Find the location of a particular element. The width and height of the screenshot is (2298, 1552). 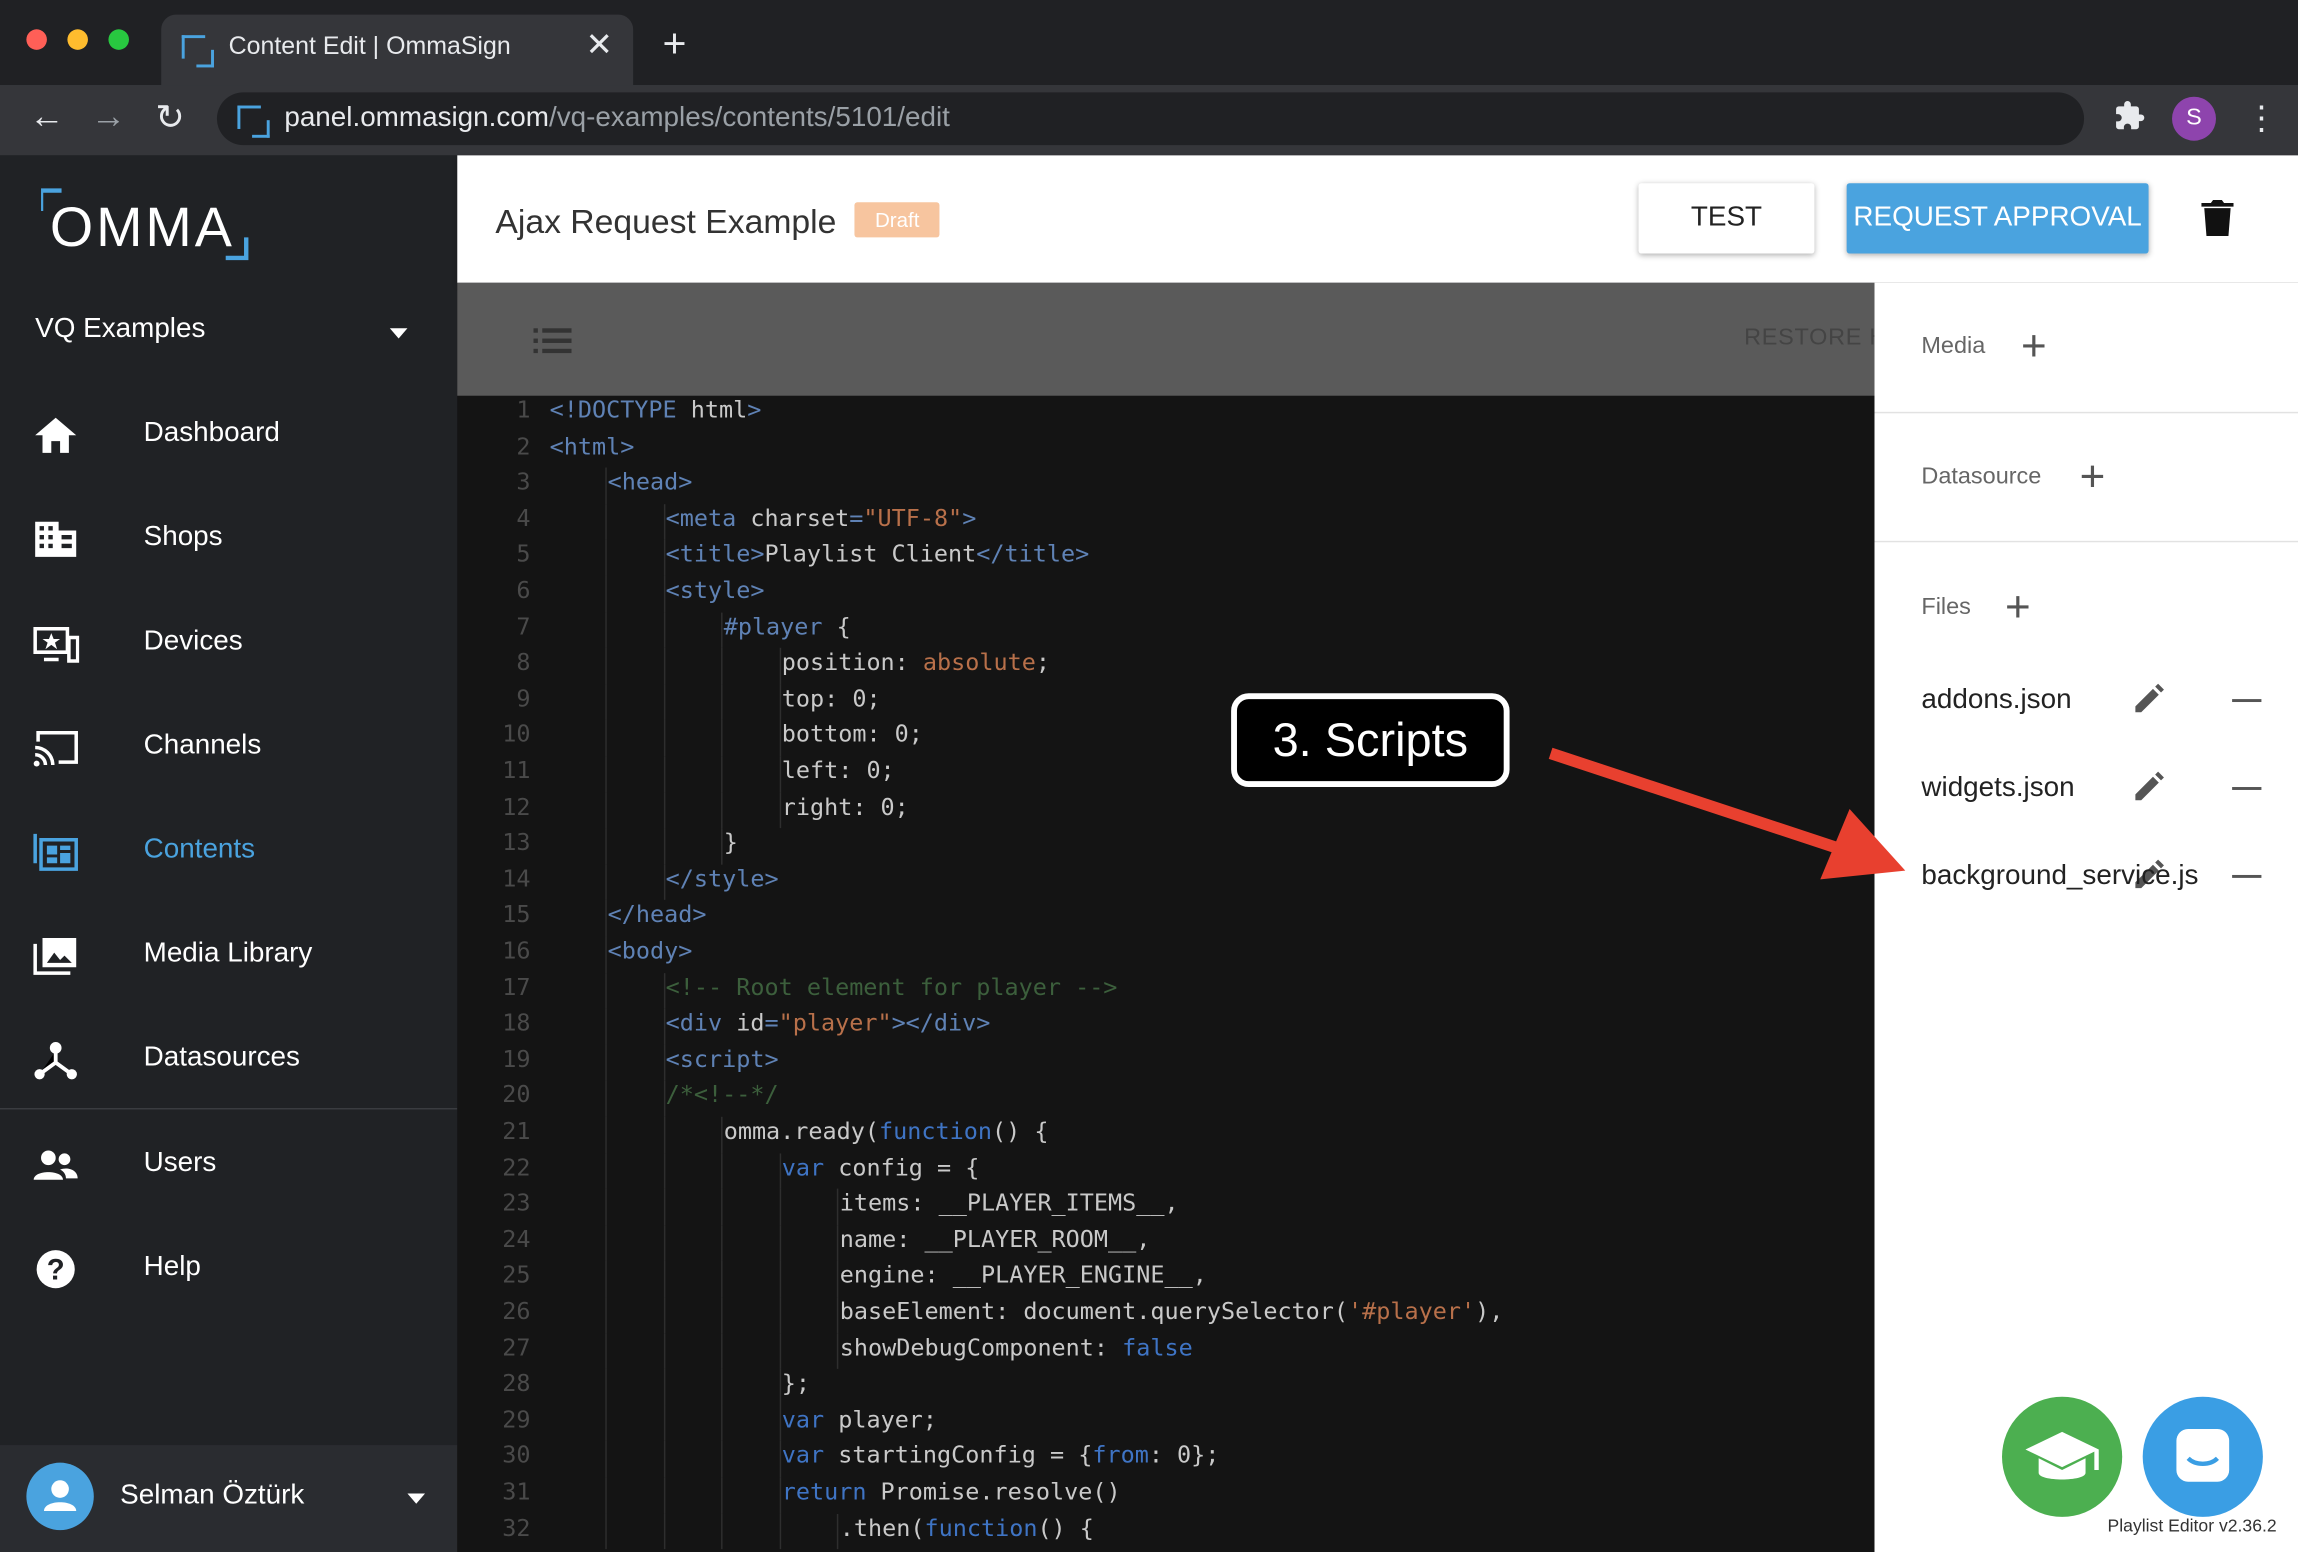

line-number: 9 is located at coordinates (523, 698).